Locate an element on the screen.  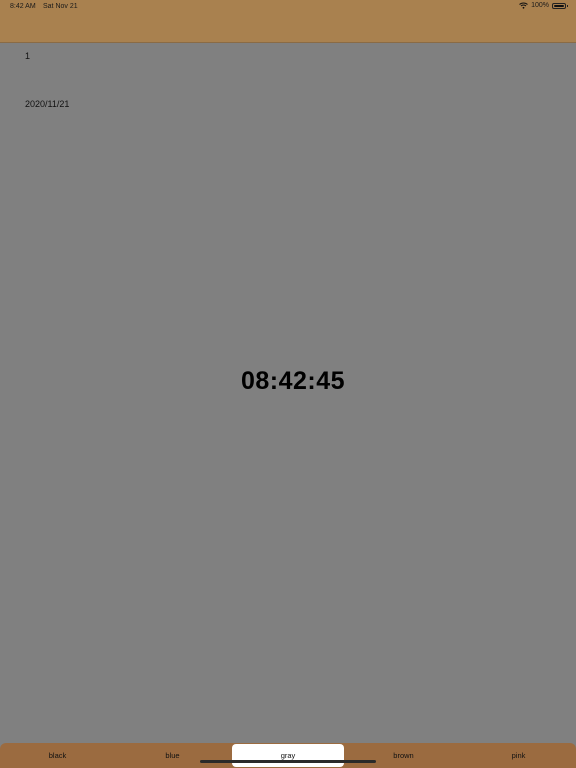
battery-icon is located at coordinates (560, 5).